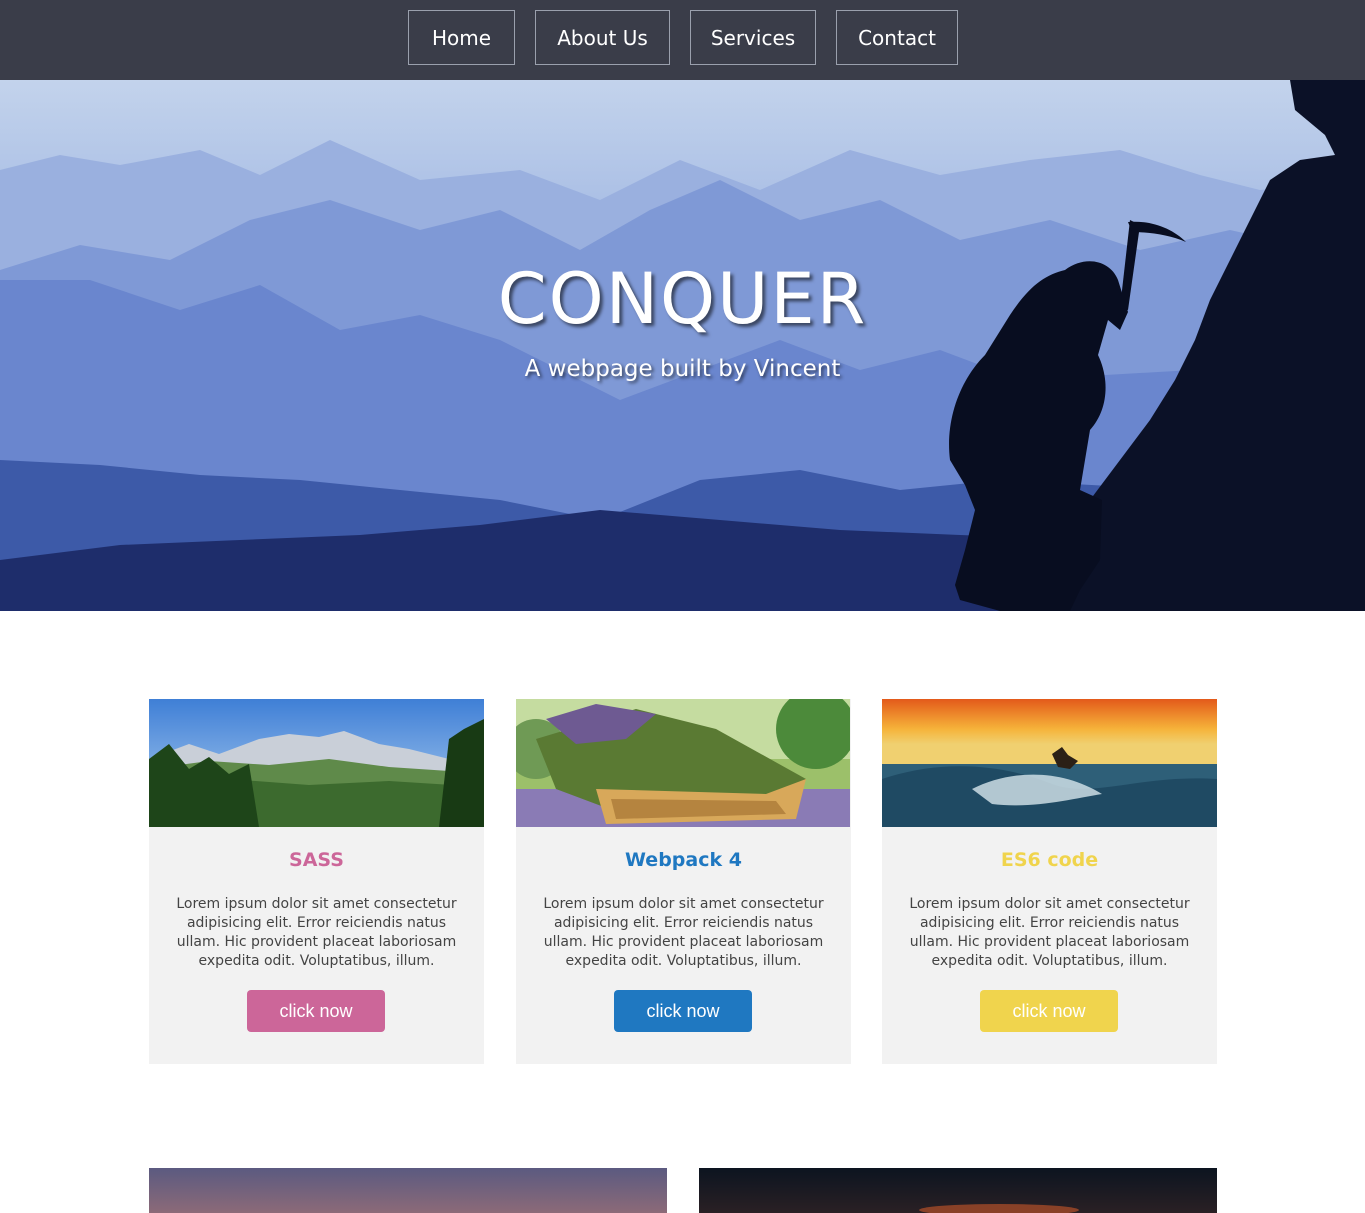 This screenshot has height=1213, width=1365. Describe the element at coordinates (461, 37) in the screenshot. I see `nav-home-button: Home` at that location.